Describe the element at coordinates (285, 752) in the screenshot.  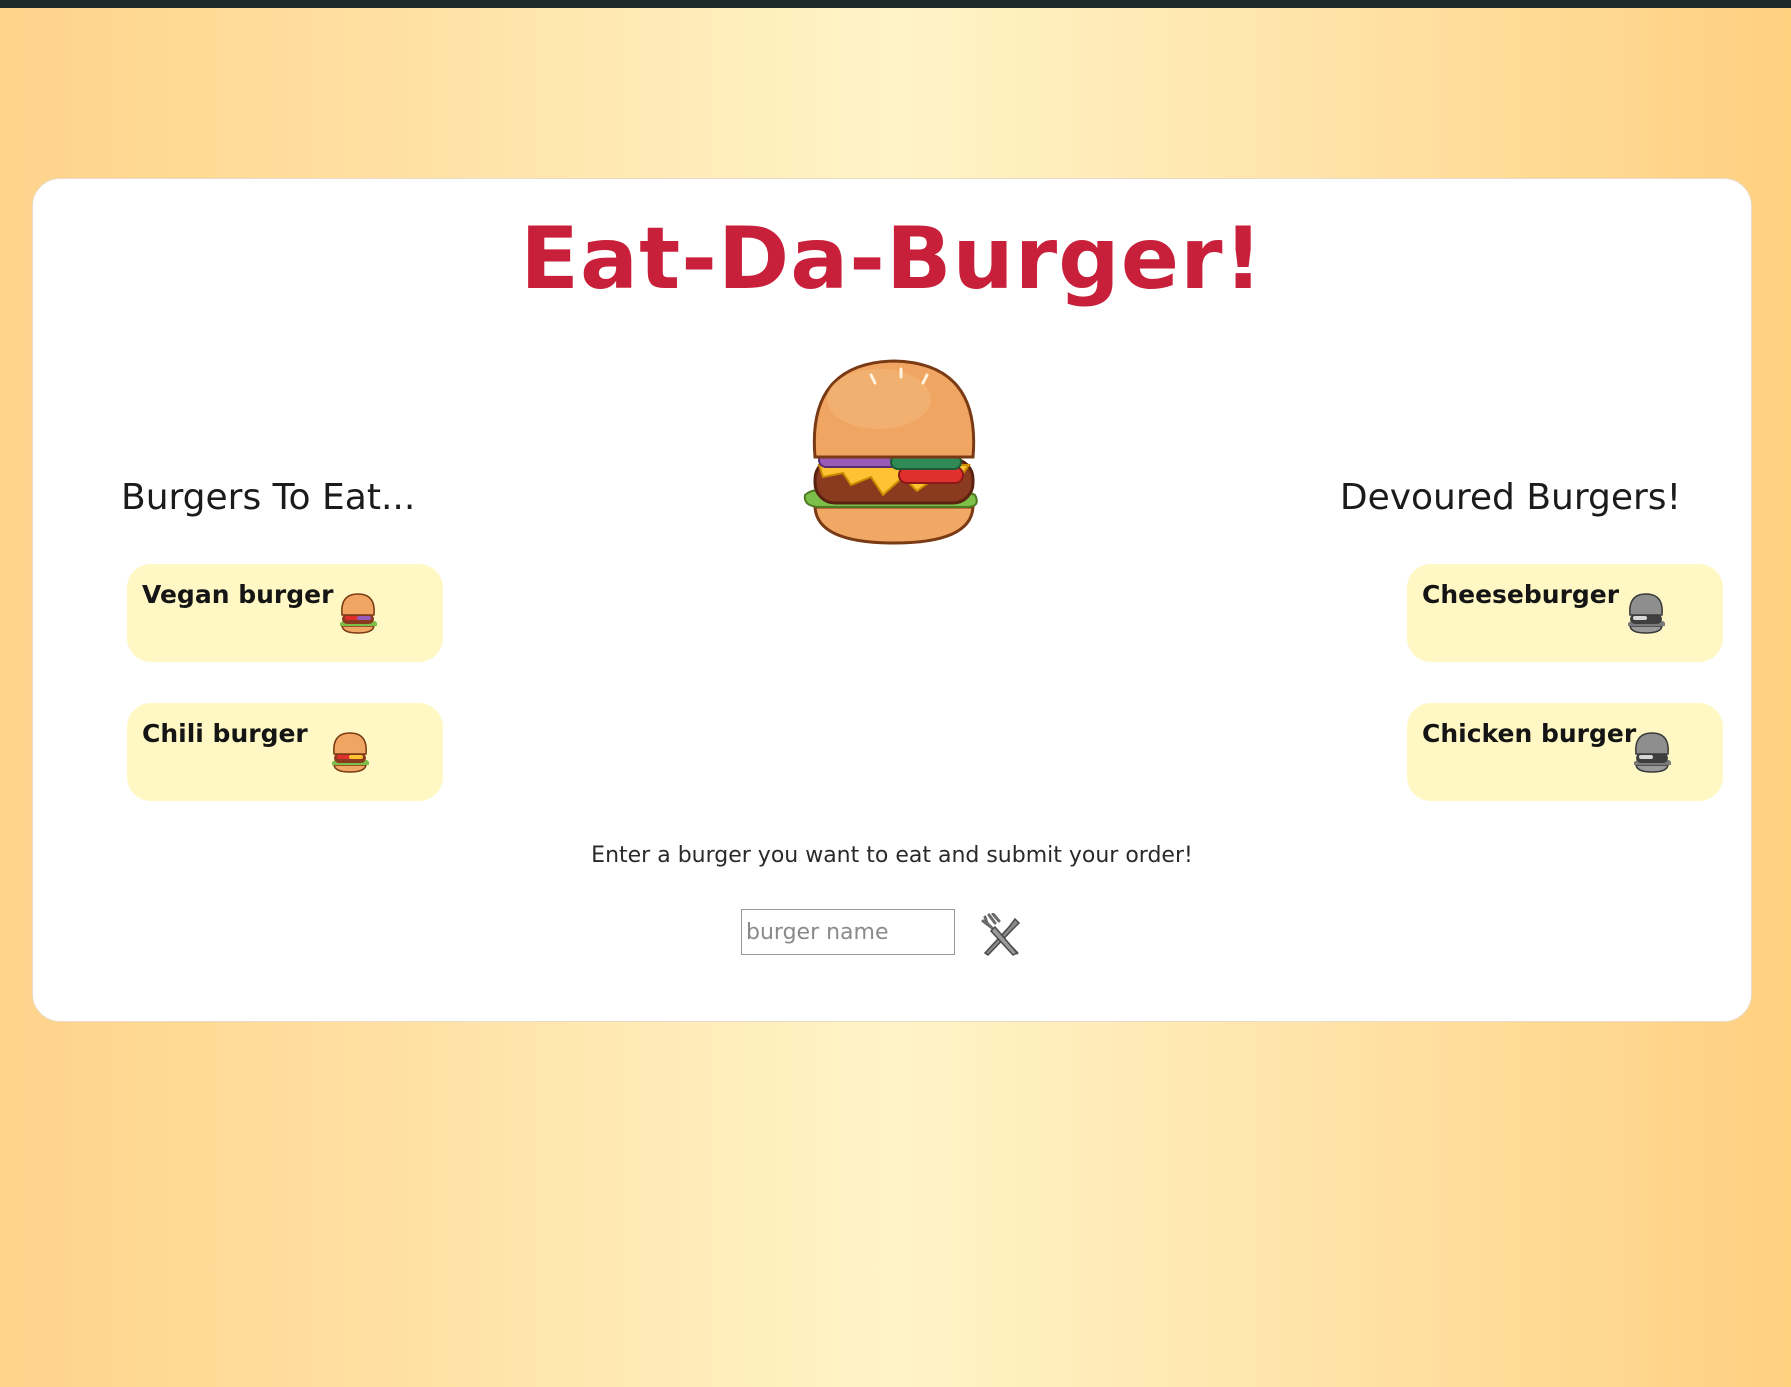
I see `to-eat-item: Chili burger` at that location.